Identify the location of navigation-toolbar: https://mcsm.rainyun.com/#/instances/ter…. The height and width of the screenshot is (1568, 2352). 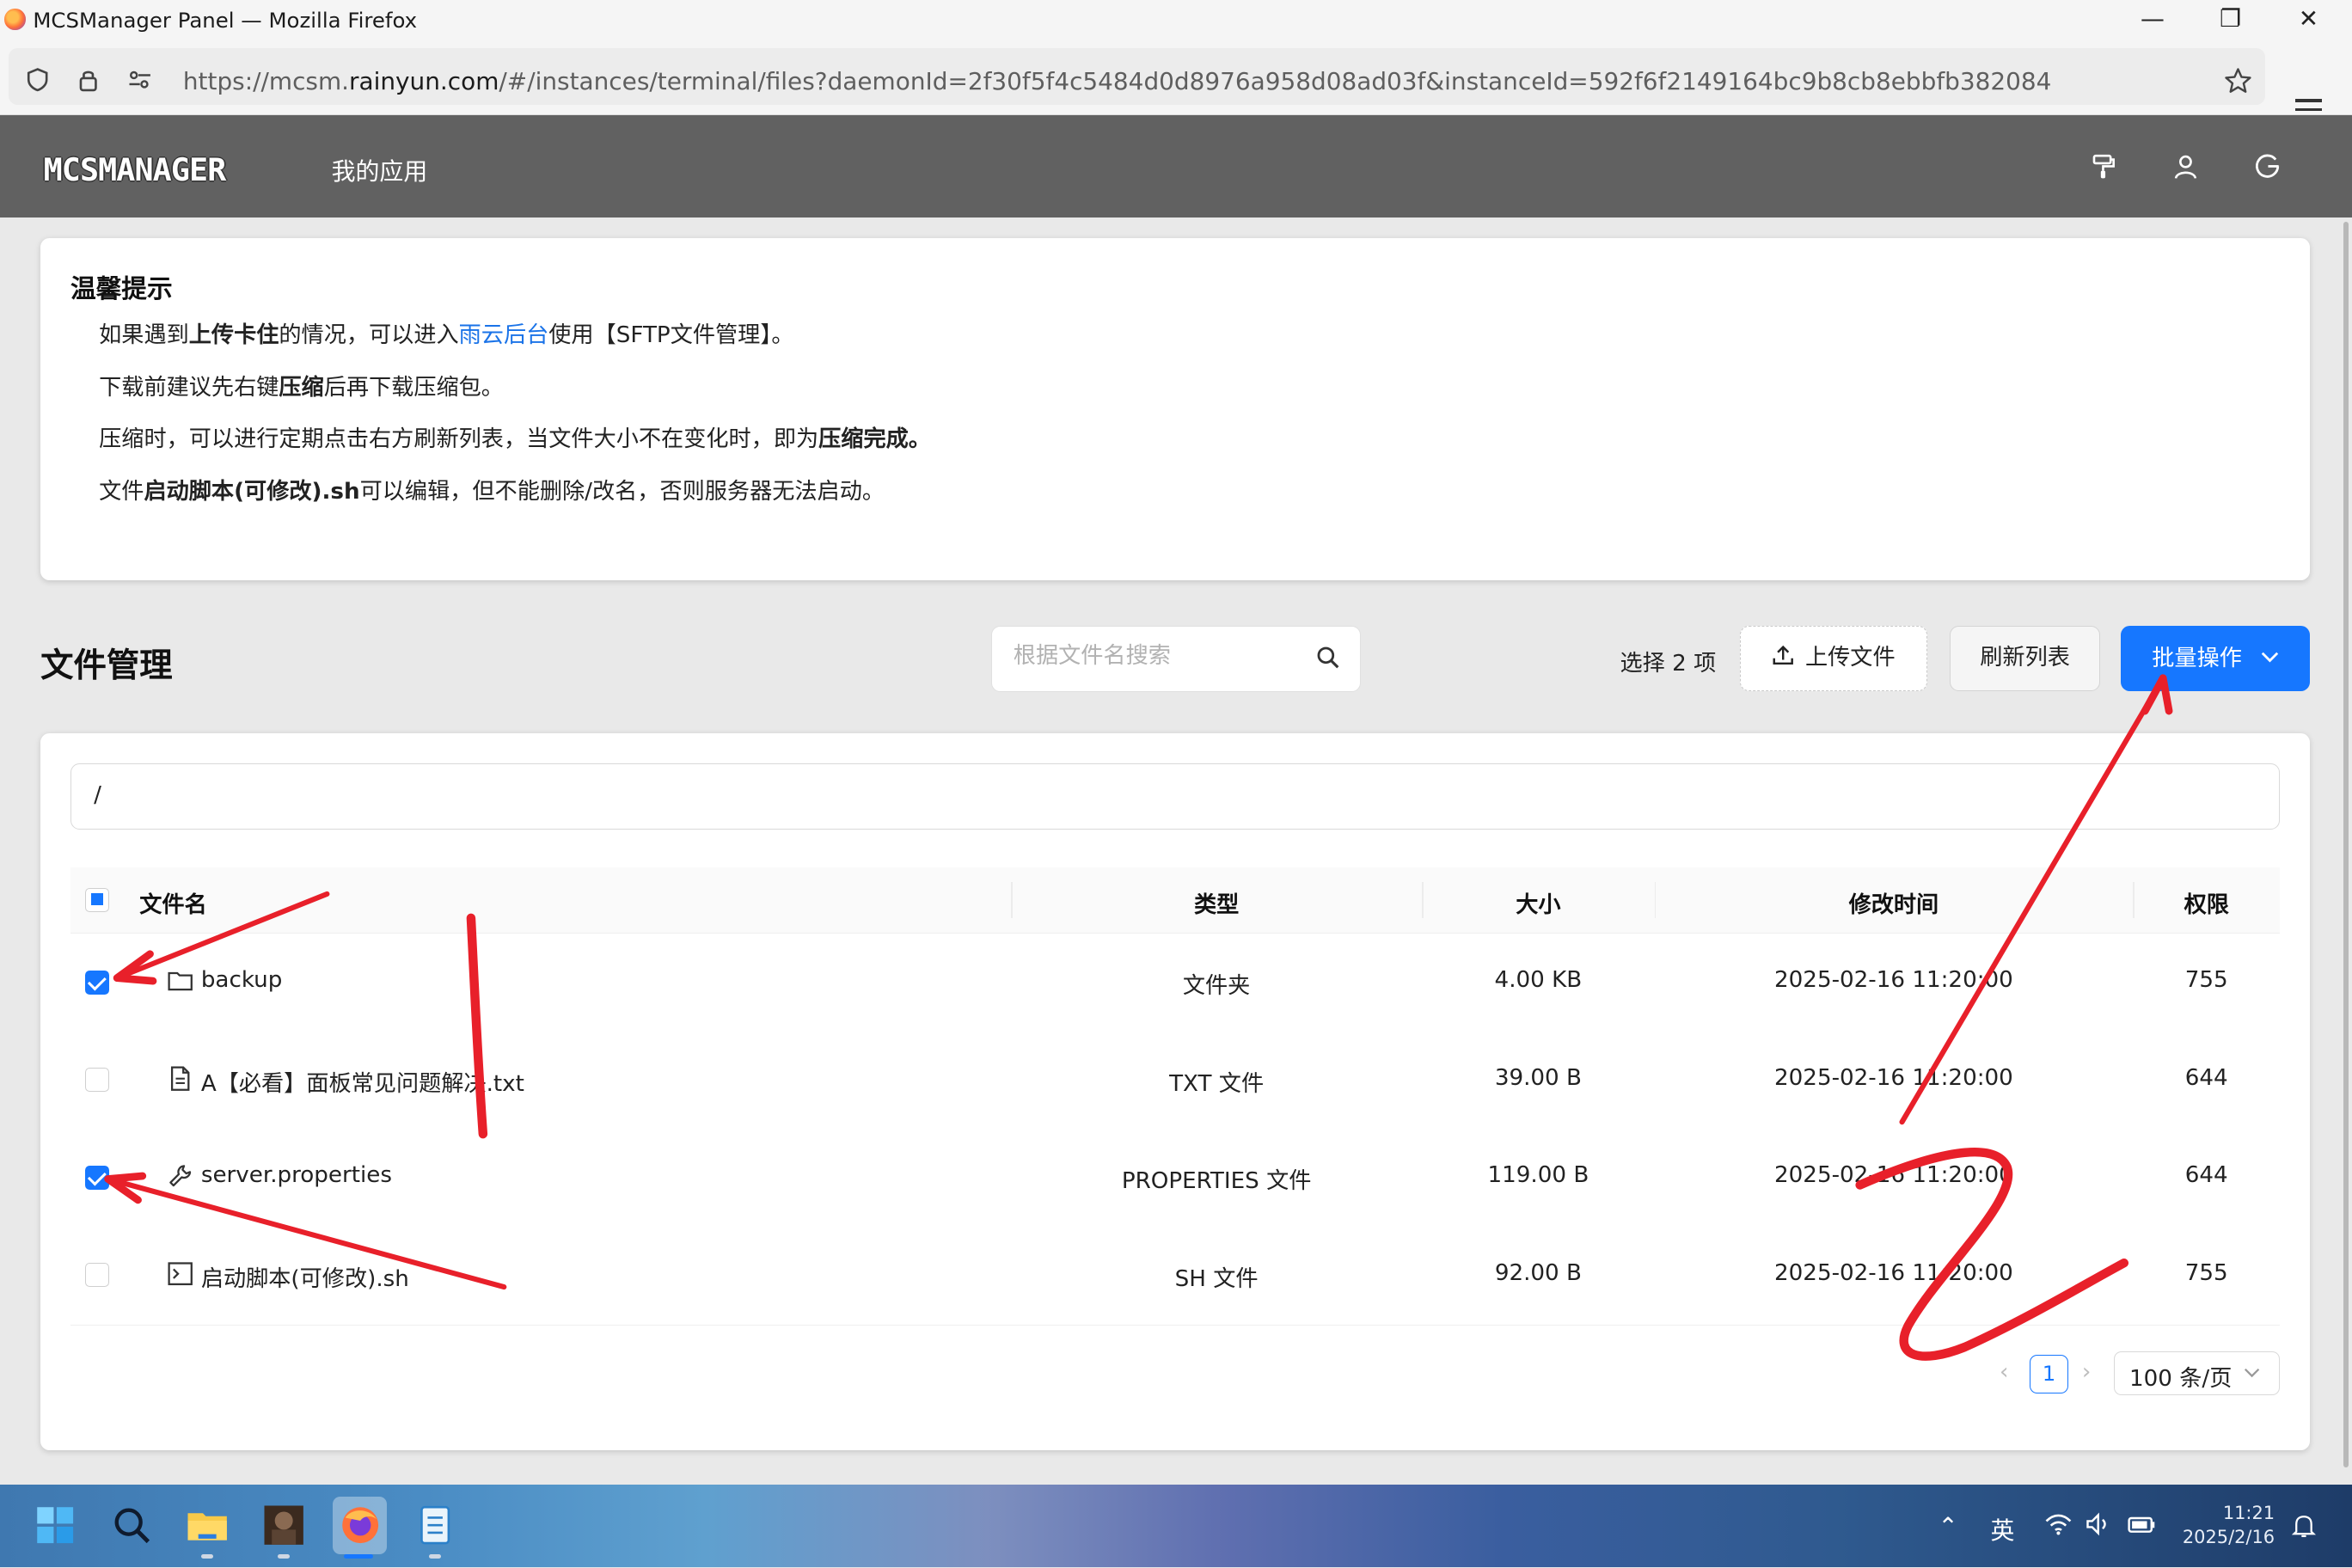
(1176, 80).